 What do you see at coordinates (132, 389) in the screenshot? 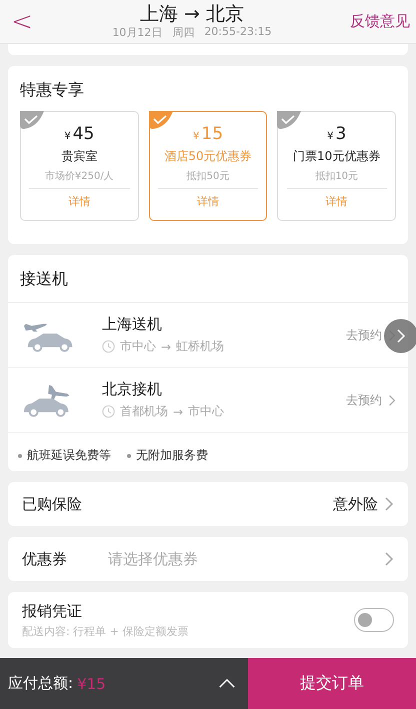
I see `transfer-name: 北京接机` at bounding box center [132, 389].